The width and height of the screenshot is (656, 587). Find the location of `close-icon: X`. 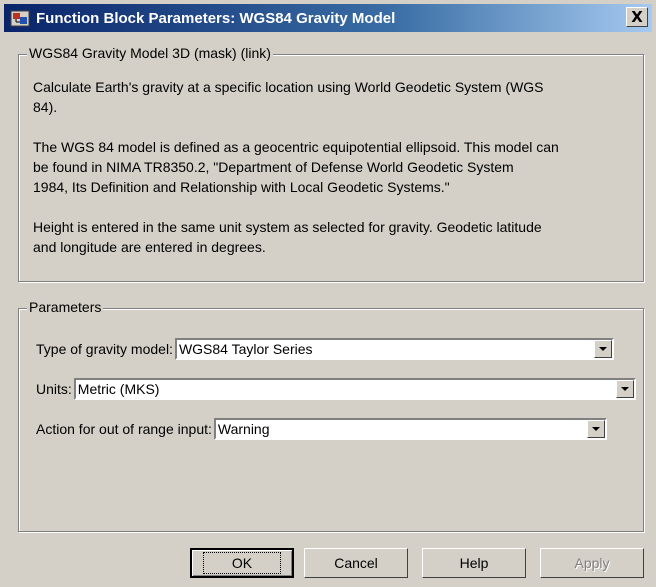

close-icon: X is located at coordinates (637, 16).